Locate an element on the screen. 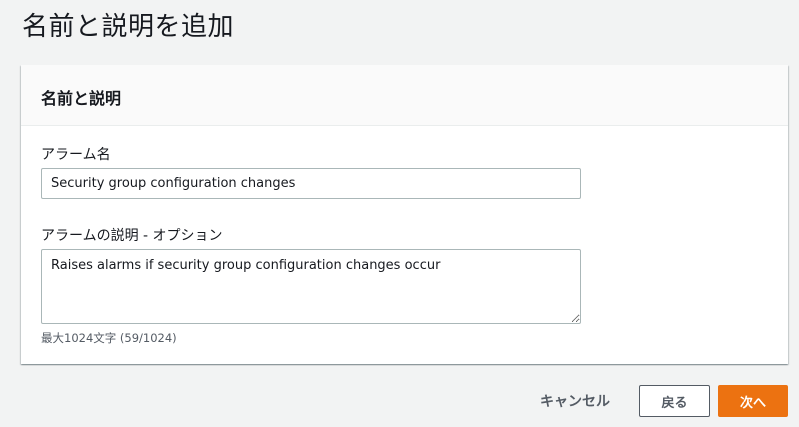  panel-title: 名前と説明 is located at coordinates (81, 98).